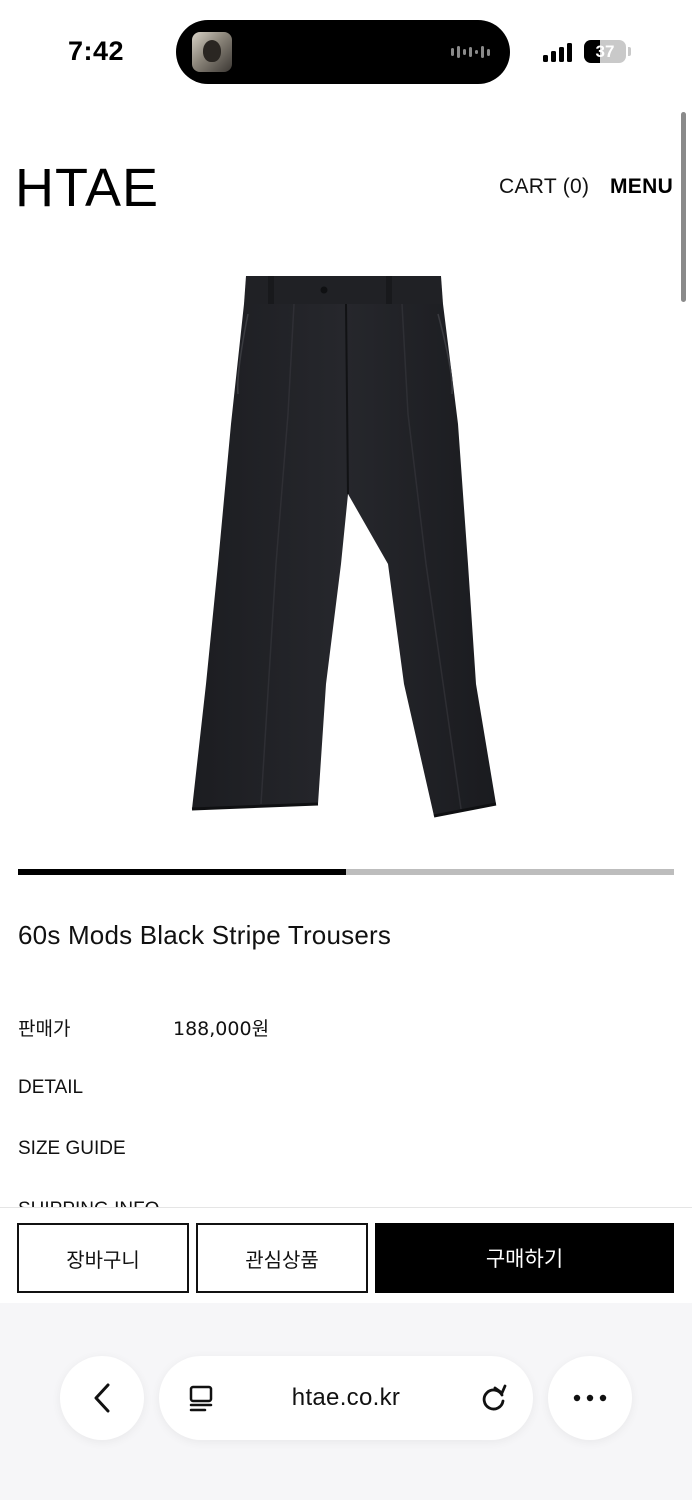 Image resolution: width=692 pixels, height=1500 pixels. I want to click on button-detail, so click(324, 290).